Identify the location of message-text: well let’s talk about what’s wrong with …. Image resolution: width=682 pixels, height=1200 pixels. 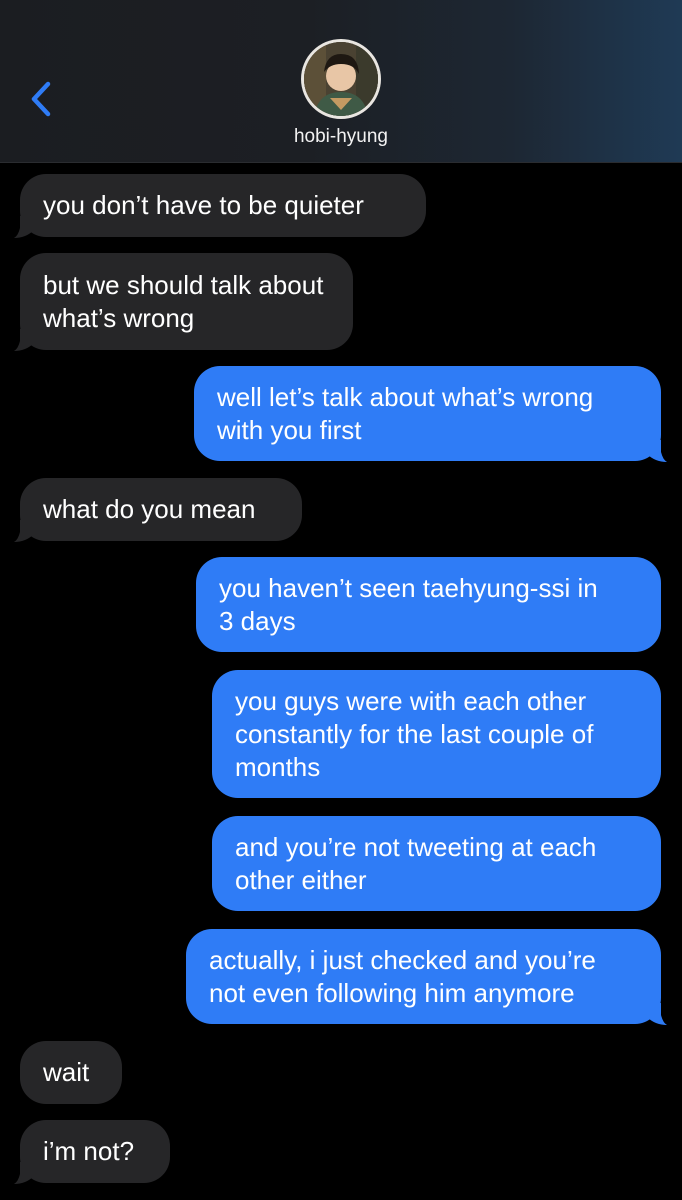
(405, 413).